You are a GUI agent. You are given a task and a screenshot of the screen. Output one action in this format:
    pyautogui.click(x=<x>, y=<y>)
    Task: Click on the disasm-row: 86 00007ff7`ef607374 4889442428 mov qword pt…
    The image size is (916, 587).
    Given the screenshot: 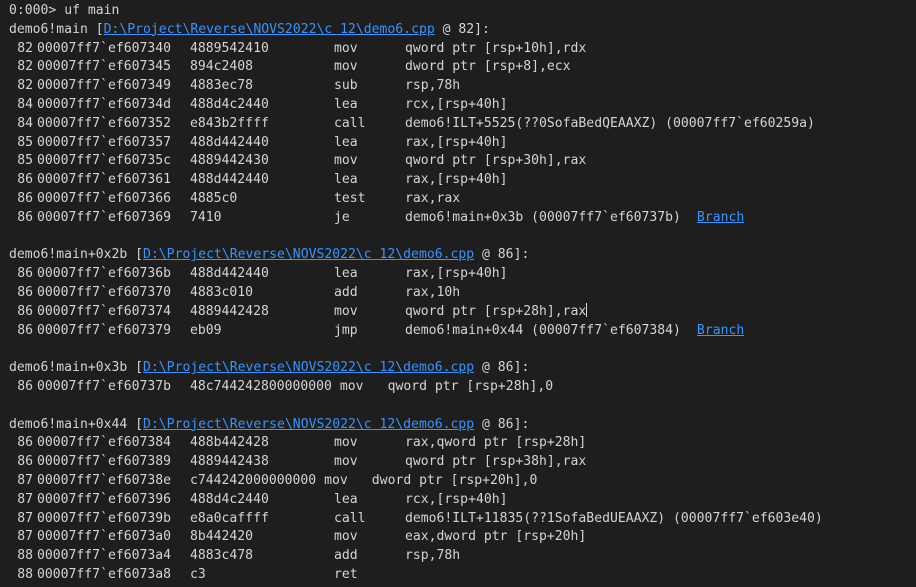 What is the action you would take?
    pyautogui.click(x=462, y=312)
    